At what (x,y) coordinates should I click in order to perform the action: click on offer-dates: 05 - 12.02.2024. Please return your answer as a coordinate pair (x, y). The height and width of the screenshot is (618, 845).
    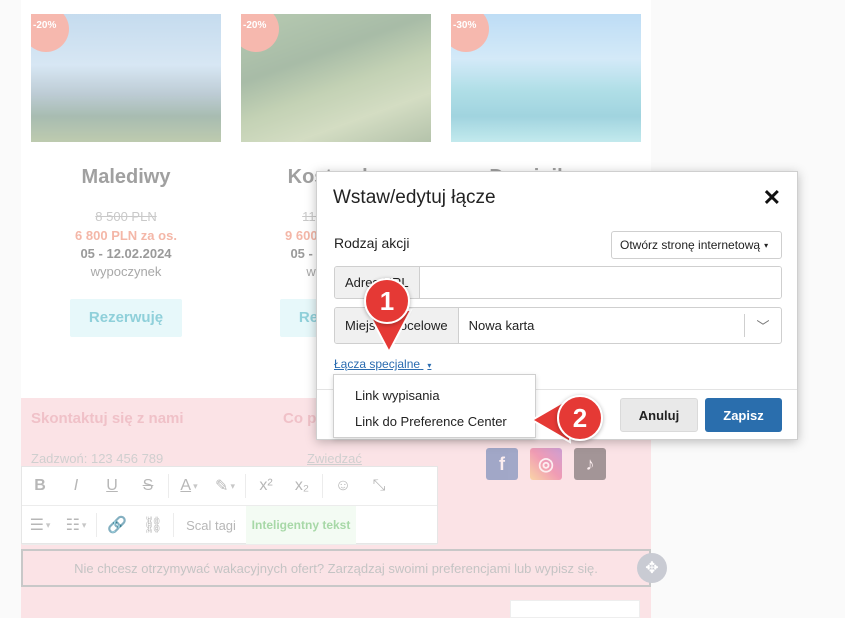
    Looking at the image, I should click on (126, 253).